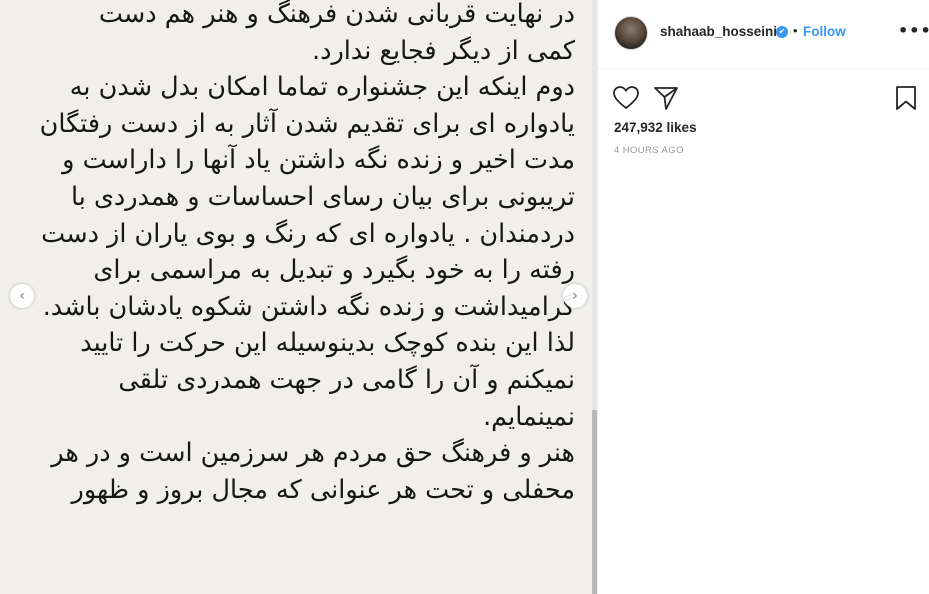  Describe the element at coordinates (443, 50) in the screenshot. I see `image-text-line: کمی از دیگر فجایع ندارد.` at that location.